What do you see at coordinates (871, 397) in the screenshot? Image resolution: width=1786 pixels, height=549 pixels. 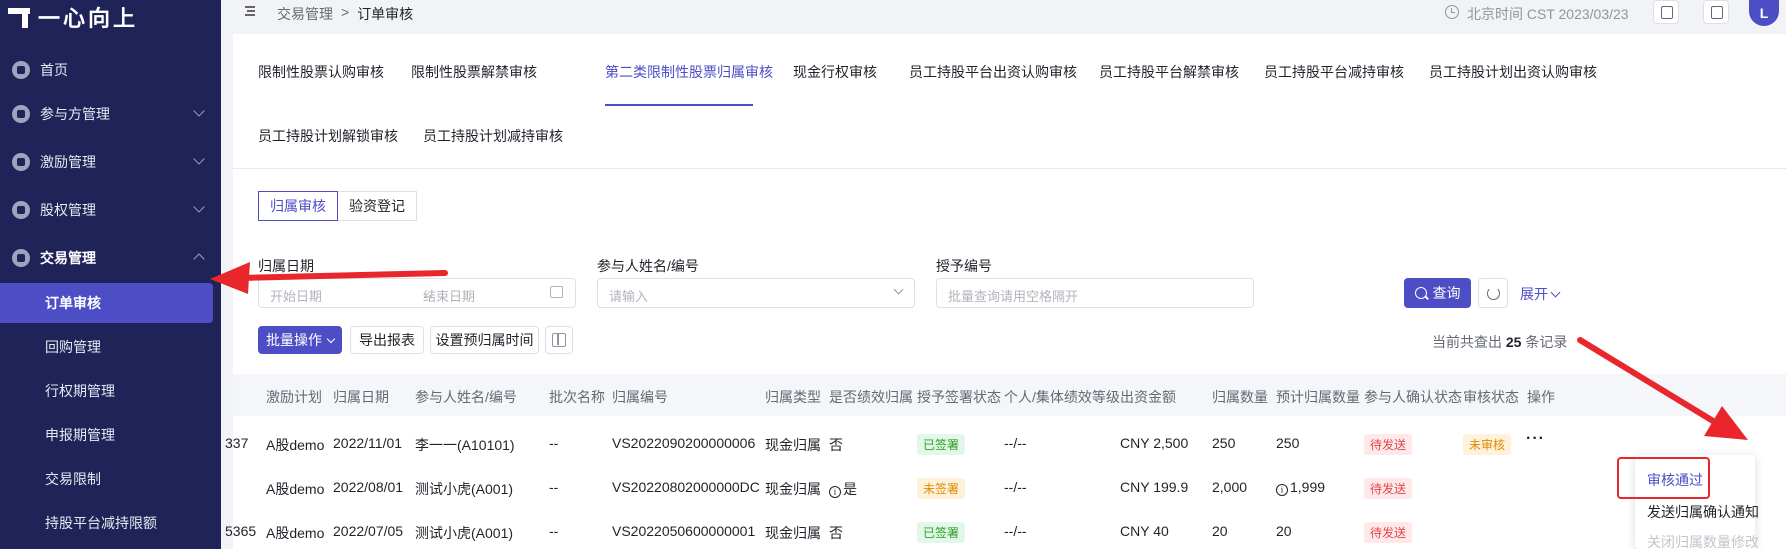 I see `column-header: 是否绩效归属` at bounding box center [871, 397].